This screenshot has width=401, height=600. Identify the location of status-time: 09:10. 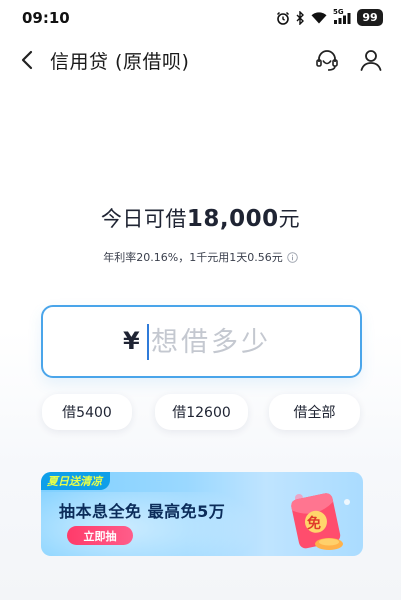
(46, 18).